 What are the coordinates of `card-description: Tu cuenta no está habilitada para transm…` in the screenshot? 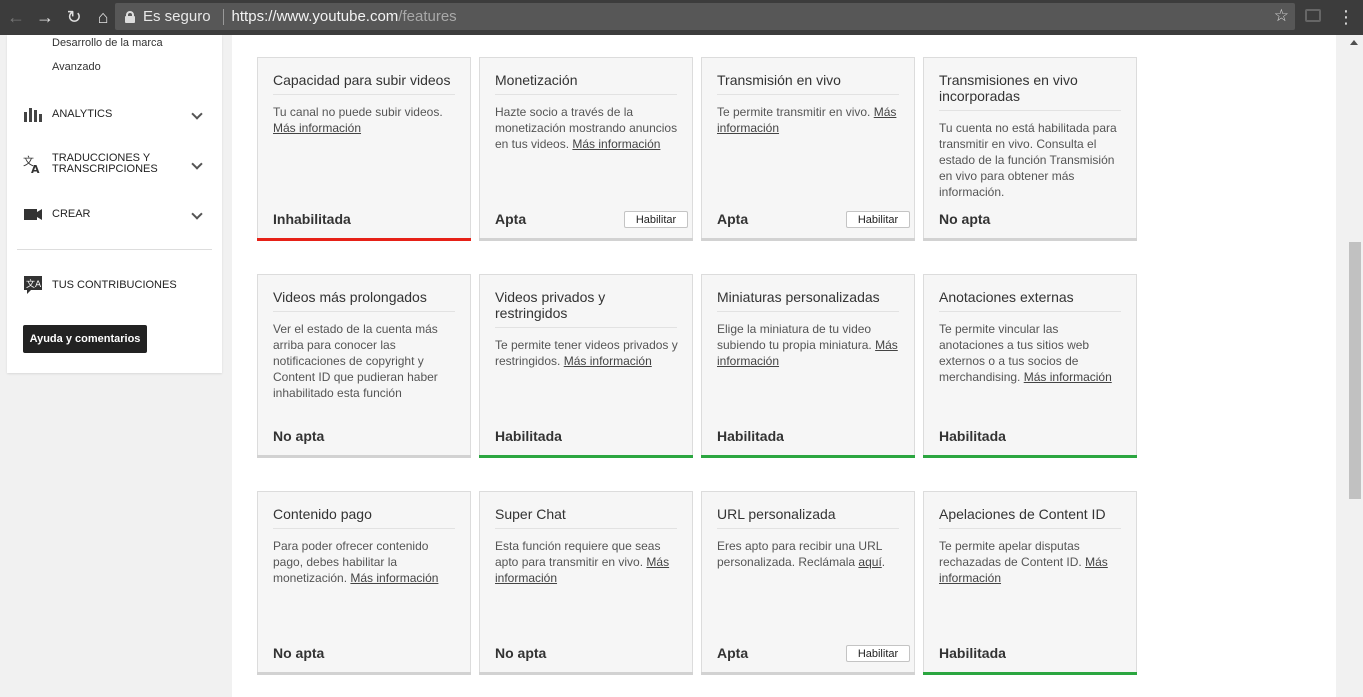 It's located at (1028, 160).